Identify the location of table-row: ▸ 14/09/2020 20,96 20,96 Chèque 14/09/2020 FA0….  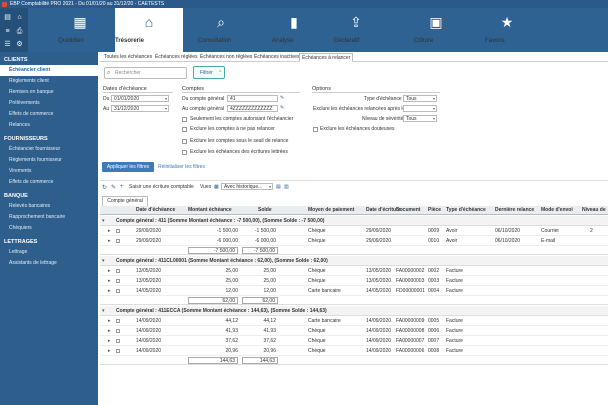
(354, 351).